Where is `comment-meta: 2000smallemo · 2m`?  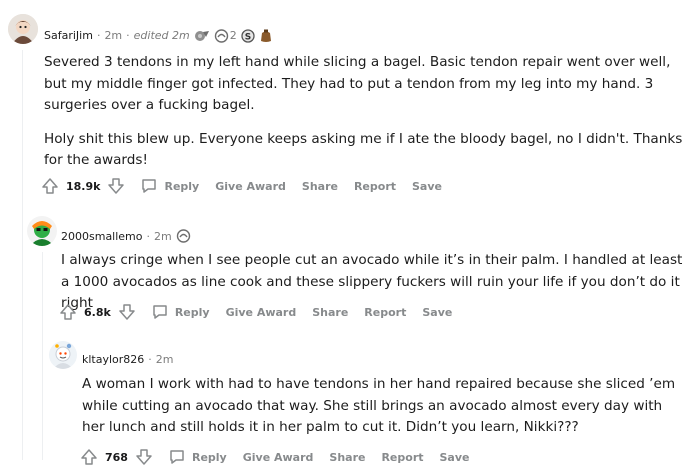
comment-meta: 2000smallemo · 2m is located at coordinates (126, 236).